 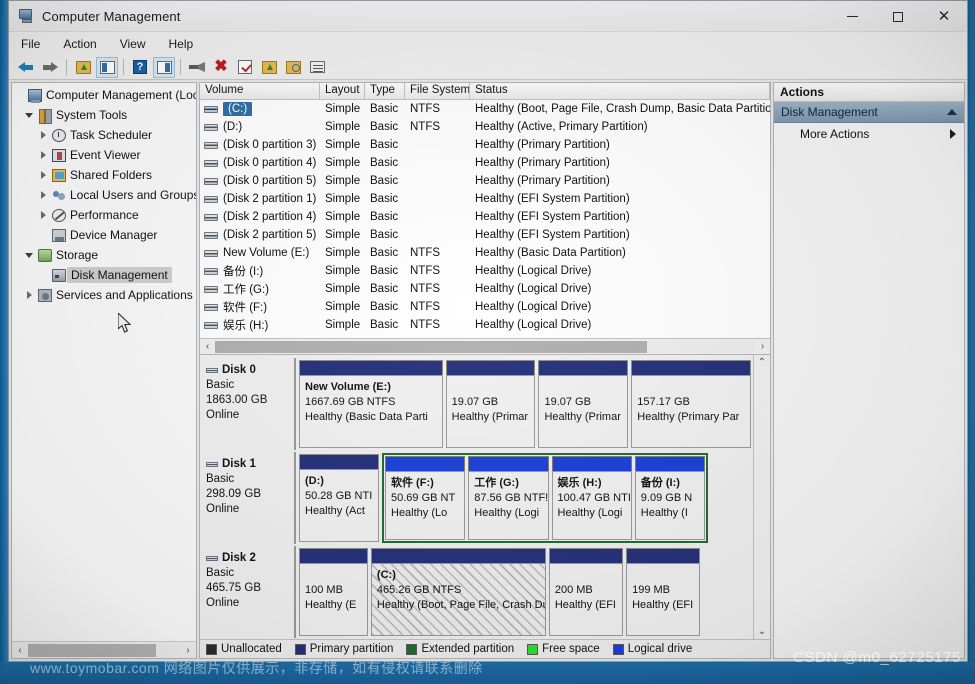 What do you see at coordinates (104, 295) in the screenshot?
I see `tree-item-services-and-applications: Services and Applications` at bounding box center [104, 295].